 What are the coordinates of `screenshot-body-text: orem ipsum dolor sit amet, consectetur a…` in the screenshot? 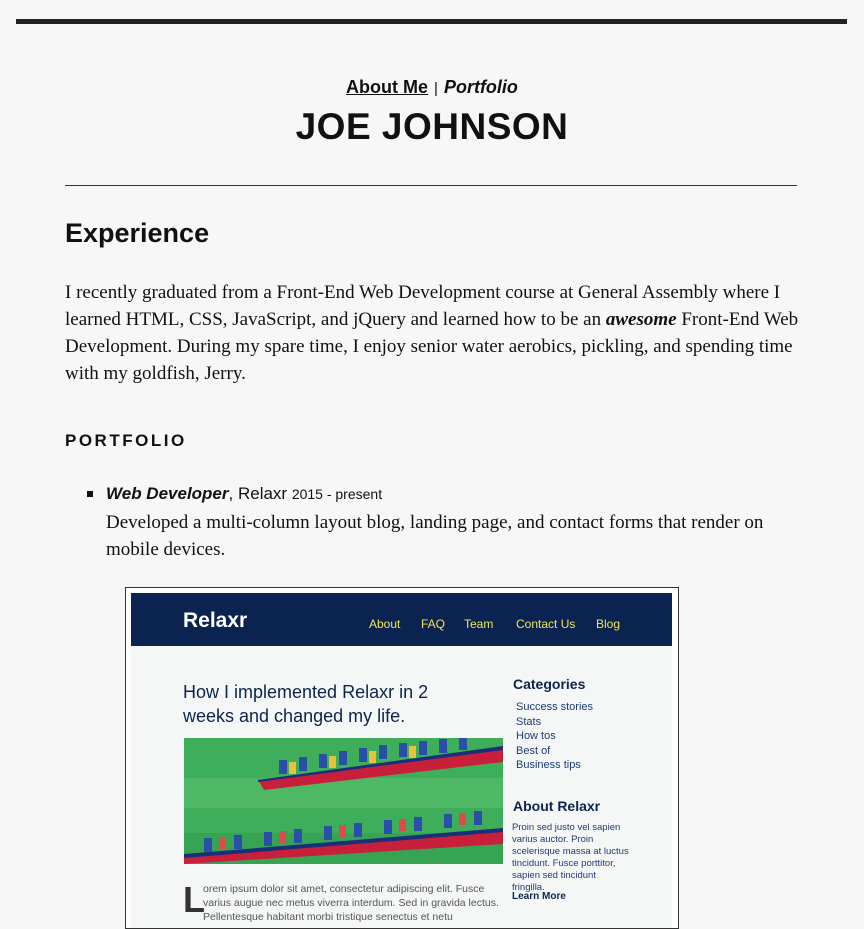 It's located at (351, 903).